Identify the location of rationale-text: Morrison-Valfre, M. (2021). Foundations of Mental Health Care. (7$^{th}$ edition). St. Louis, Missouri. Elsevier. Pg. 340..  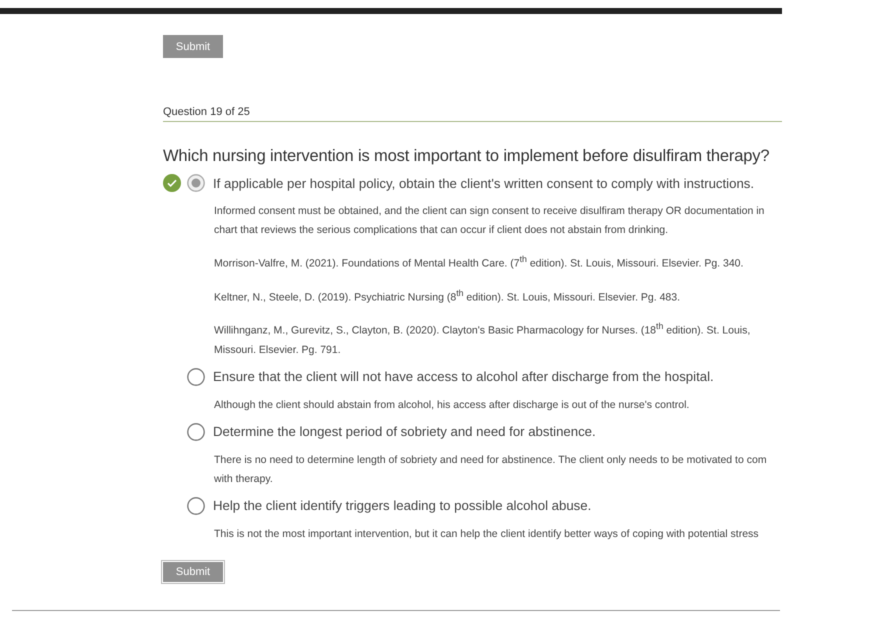
(479, 262).